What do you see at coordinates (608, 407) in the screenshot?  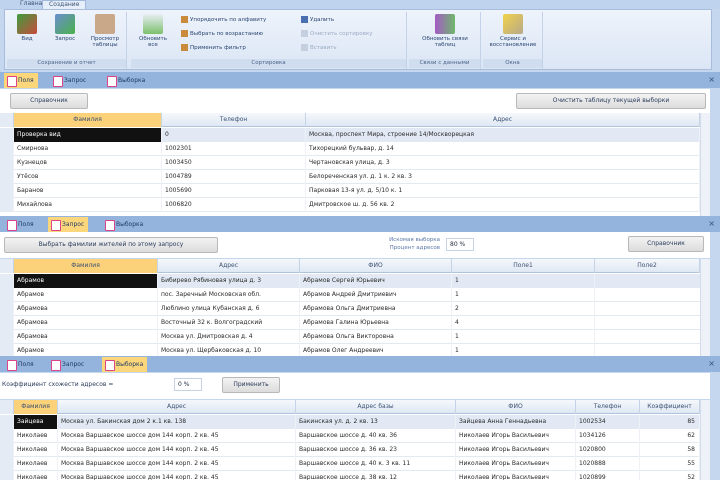 I see `column-header: Телефон` at bounding box center [608, 407].